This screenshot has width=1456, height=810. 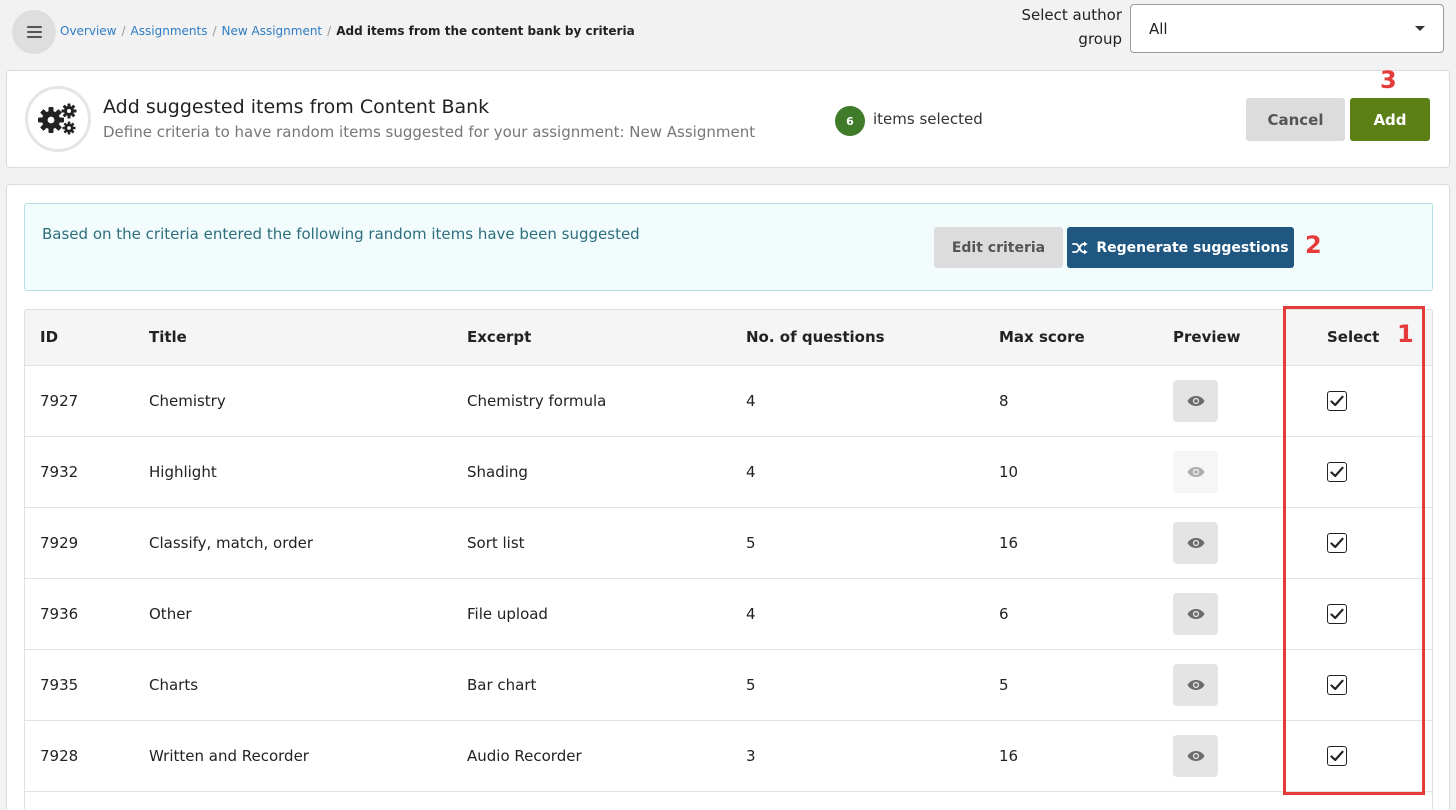 I want to click on cell-title: Other, so click(x=170, y=613).